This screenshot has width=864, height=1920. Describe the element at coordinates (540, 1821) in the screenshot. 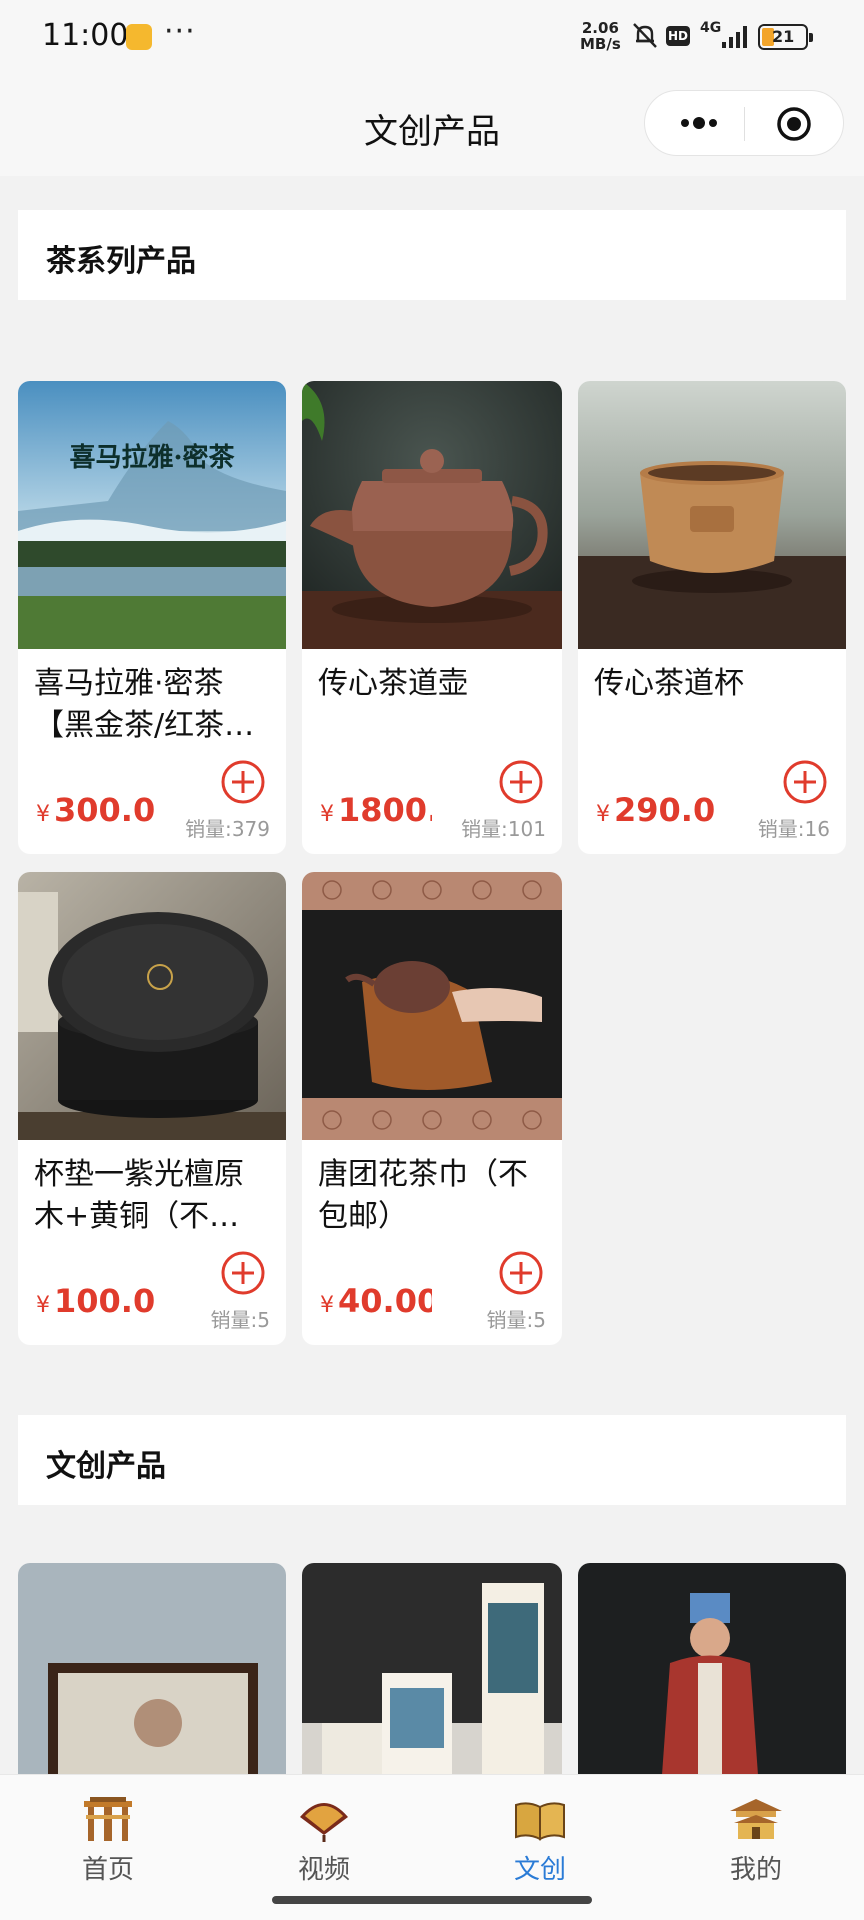

I see `book-icon` at that location.